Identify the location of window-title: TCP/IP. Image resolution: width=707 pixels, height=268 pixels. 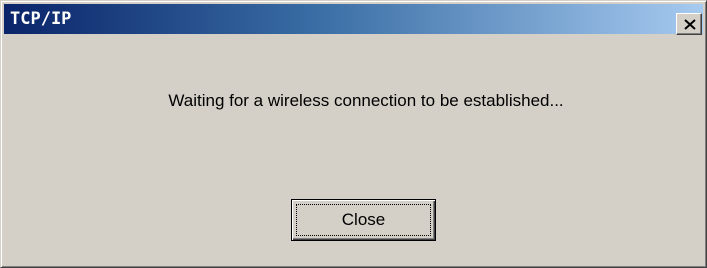
(41, 19).